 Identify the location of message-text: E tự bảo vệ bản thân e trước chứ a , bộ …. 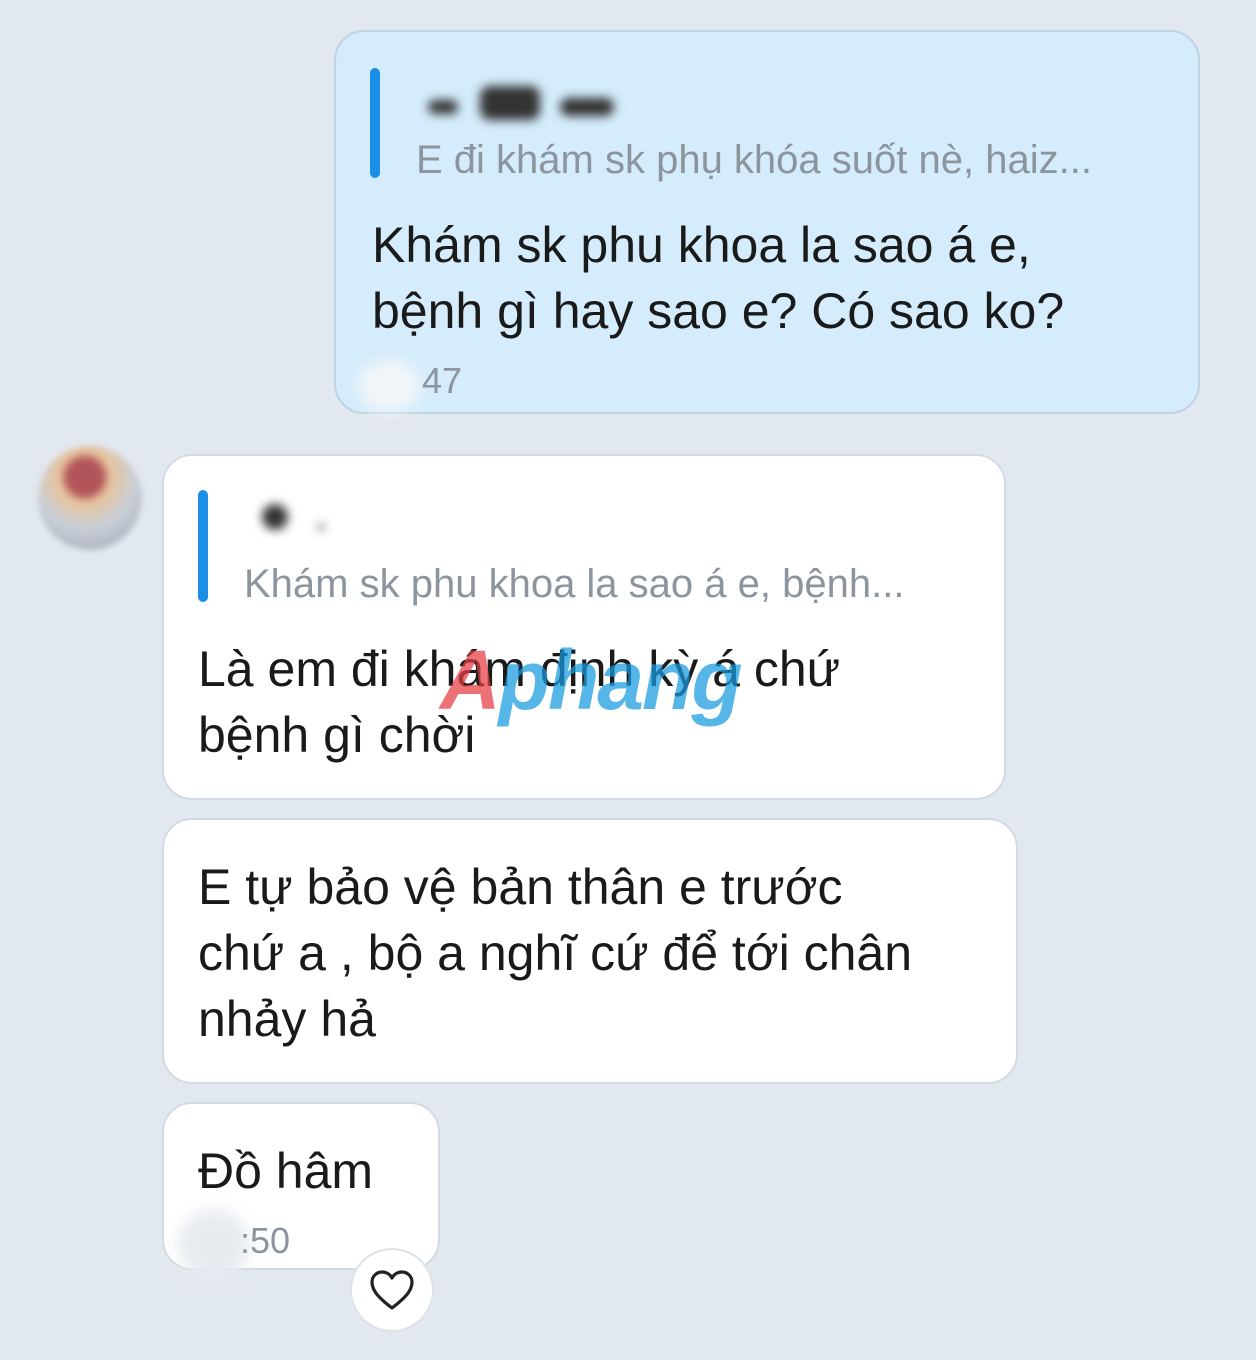
(555, 953).